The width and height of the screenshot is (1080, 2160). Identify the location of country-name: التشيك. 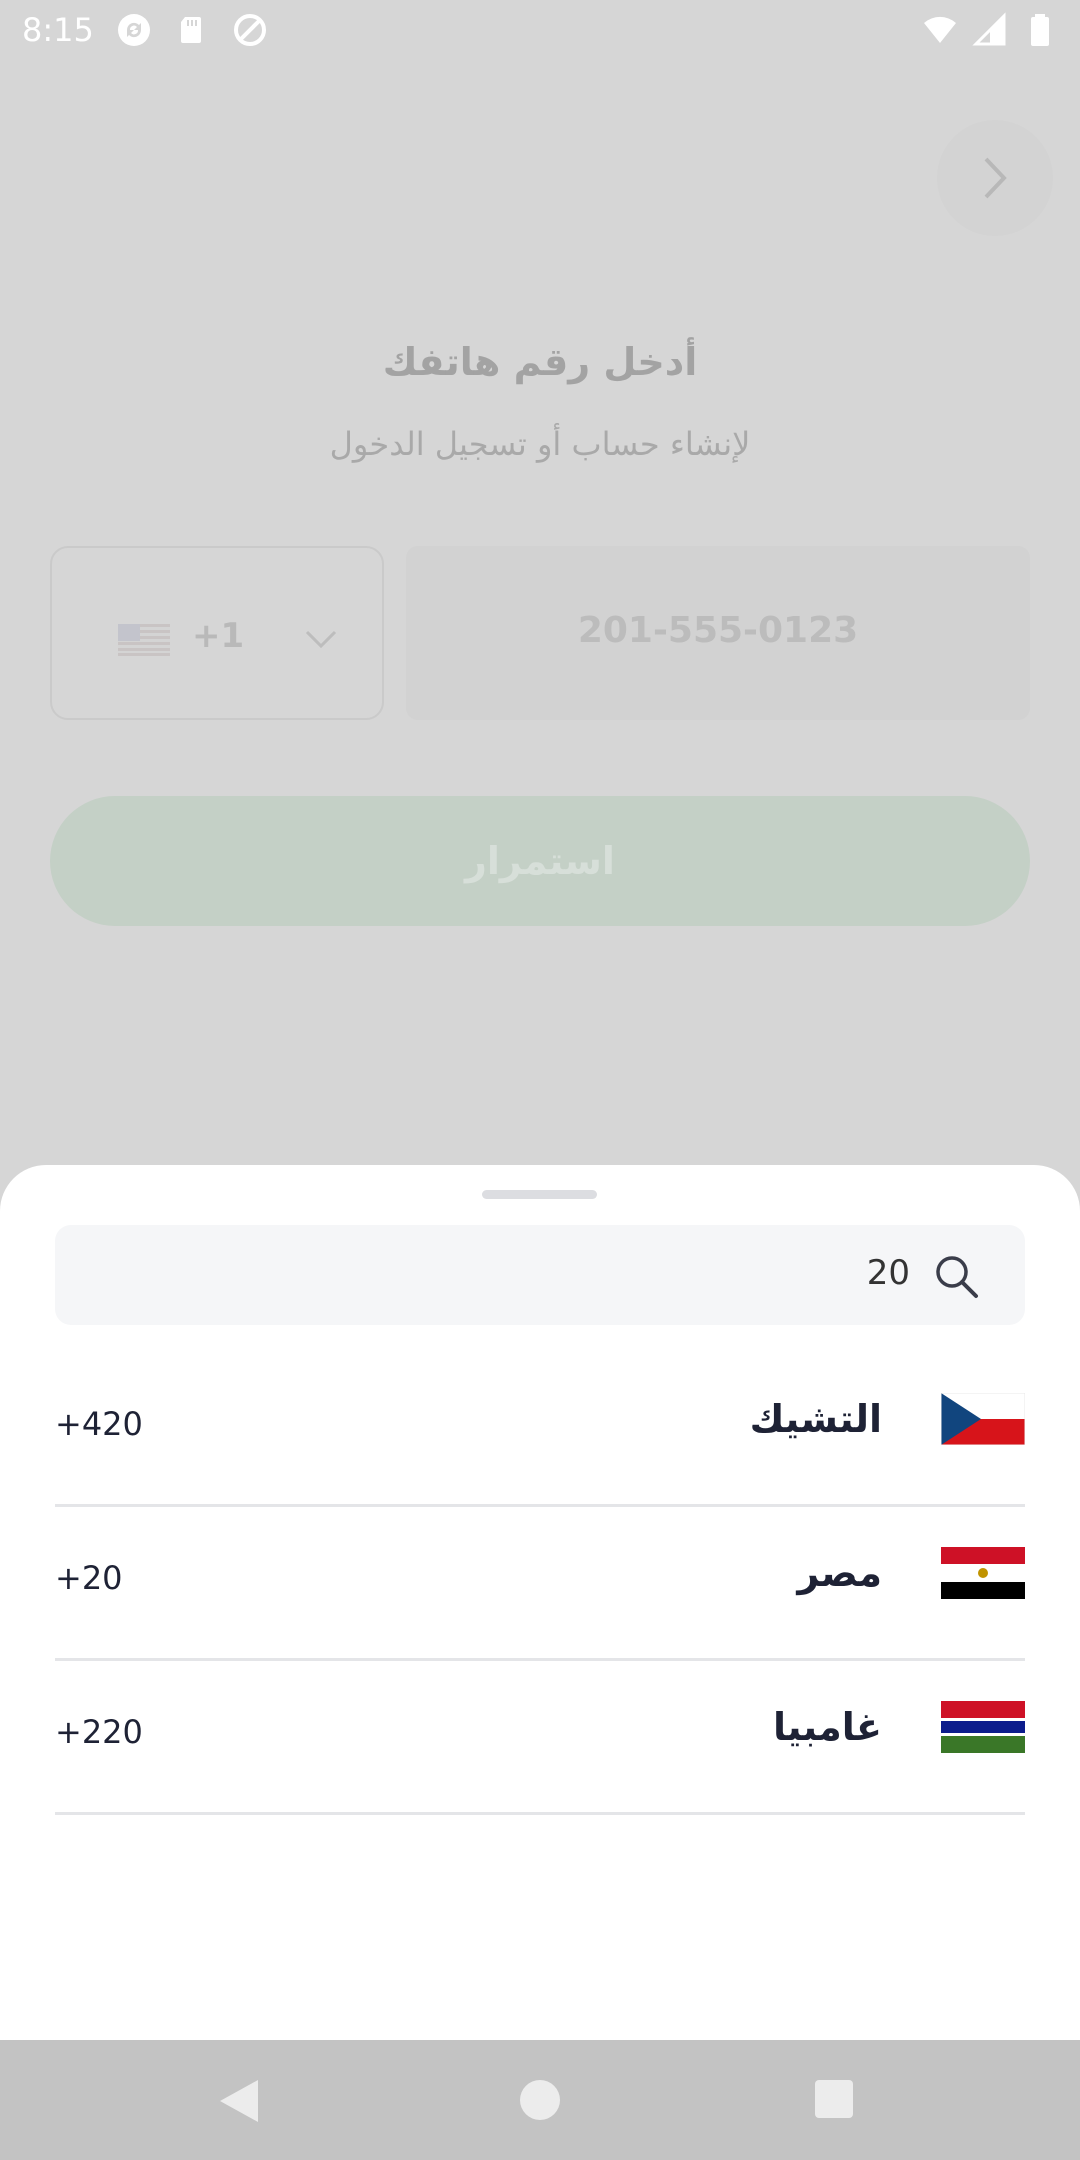
(815, 1419).